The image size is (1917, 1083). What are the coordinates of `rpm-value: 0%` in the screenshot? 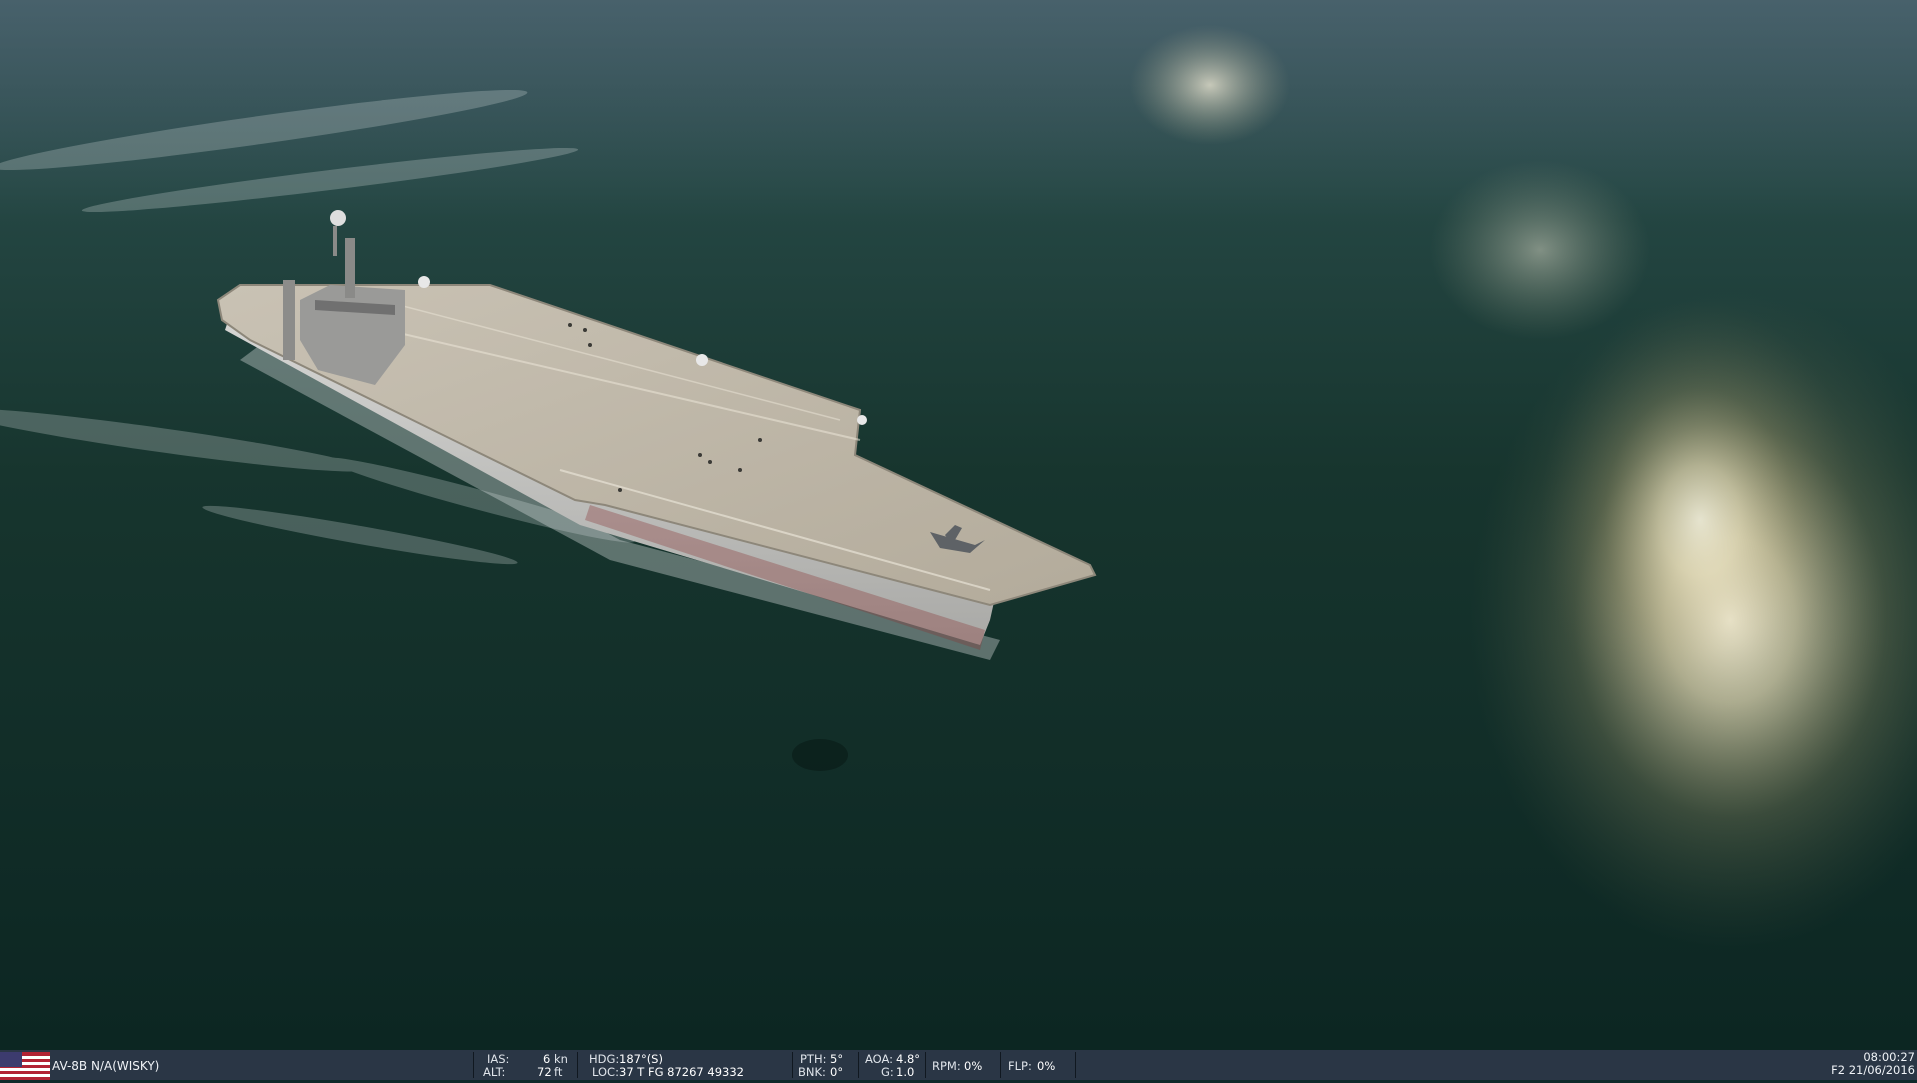 It's located at (973, 1066).